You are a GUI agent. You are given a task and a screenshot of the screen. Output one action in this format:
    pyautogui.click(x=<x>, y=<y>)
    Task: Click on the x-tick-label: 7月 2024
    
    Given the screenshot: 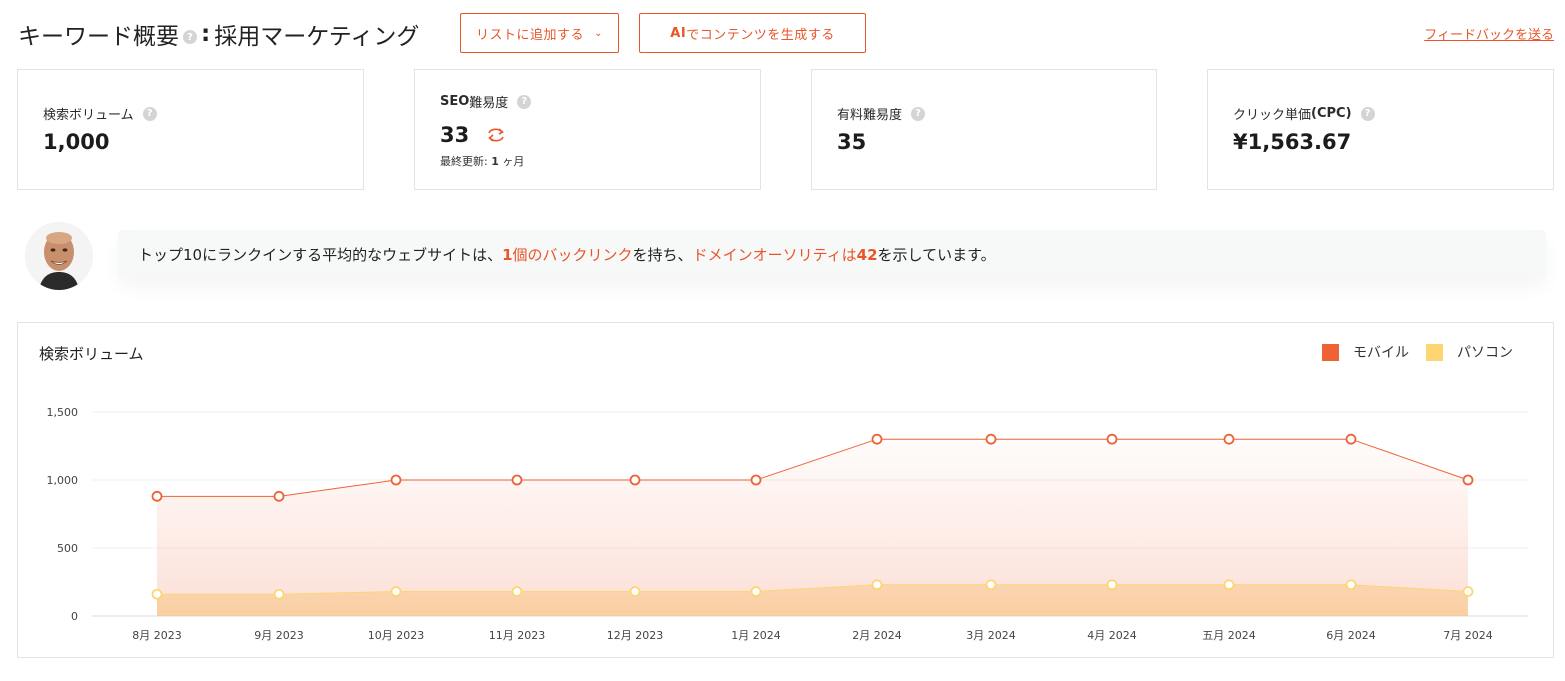 What is the action you would take?
    pyautogui.click(x=1468, y=635)
    